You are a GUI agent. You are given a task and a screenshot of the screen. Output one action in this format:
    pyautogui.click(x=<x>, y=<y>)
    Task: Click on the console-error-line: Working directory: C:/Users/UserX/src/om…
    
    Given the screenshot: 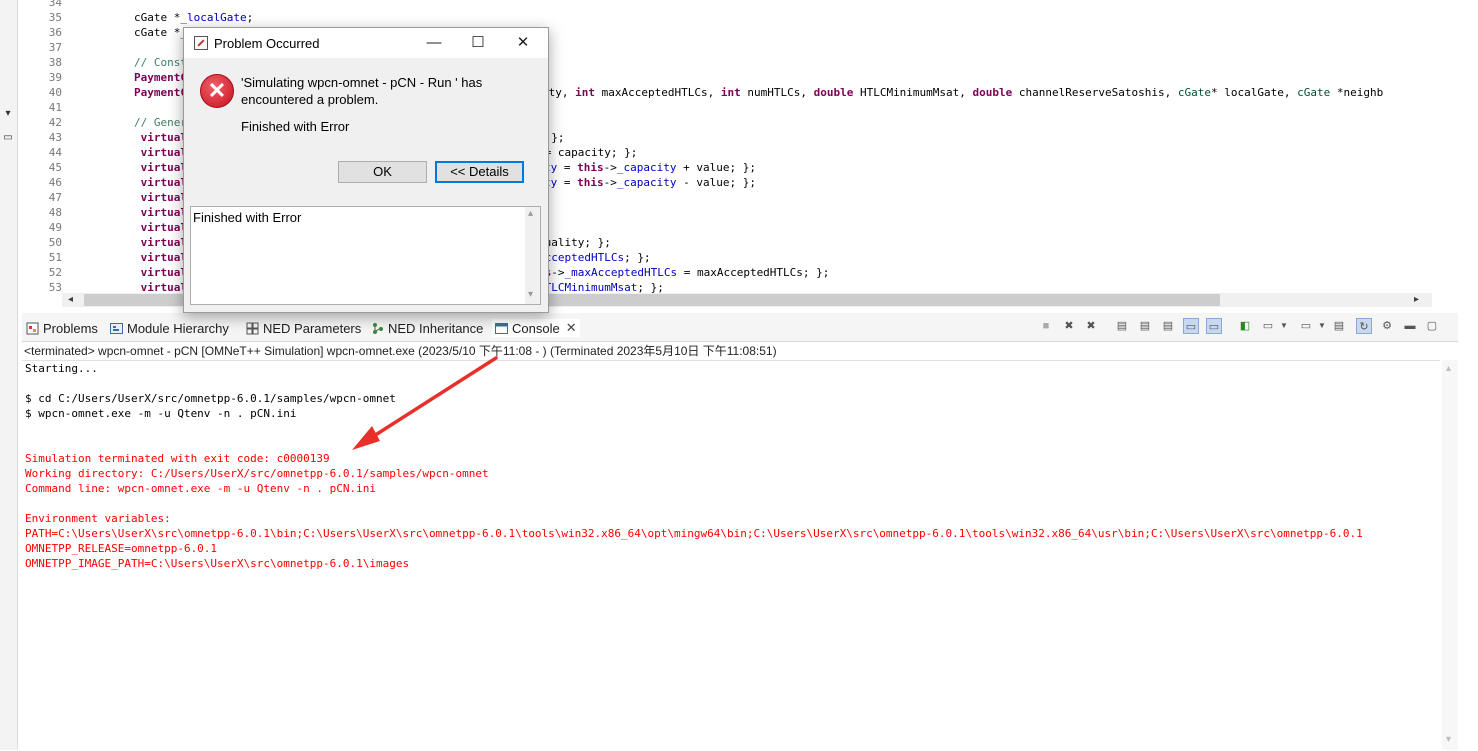 What is the action you would take?
    pyautogui.click(x=257, y=473)
    